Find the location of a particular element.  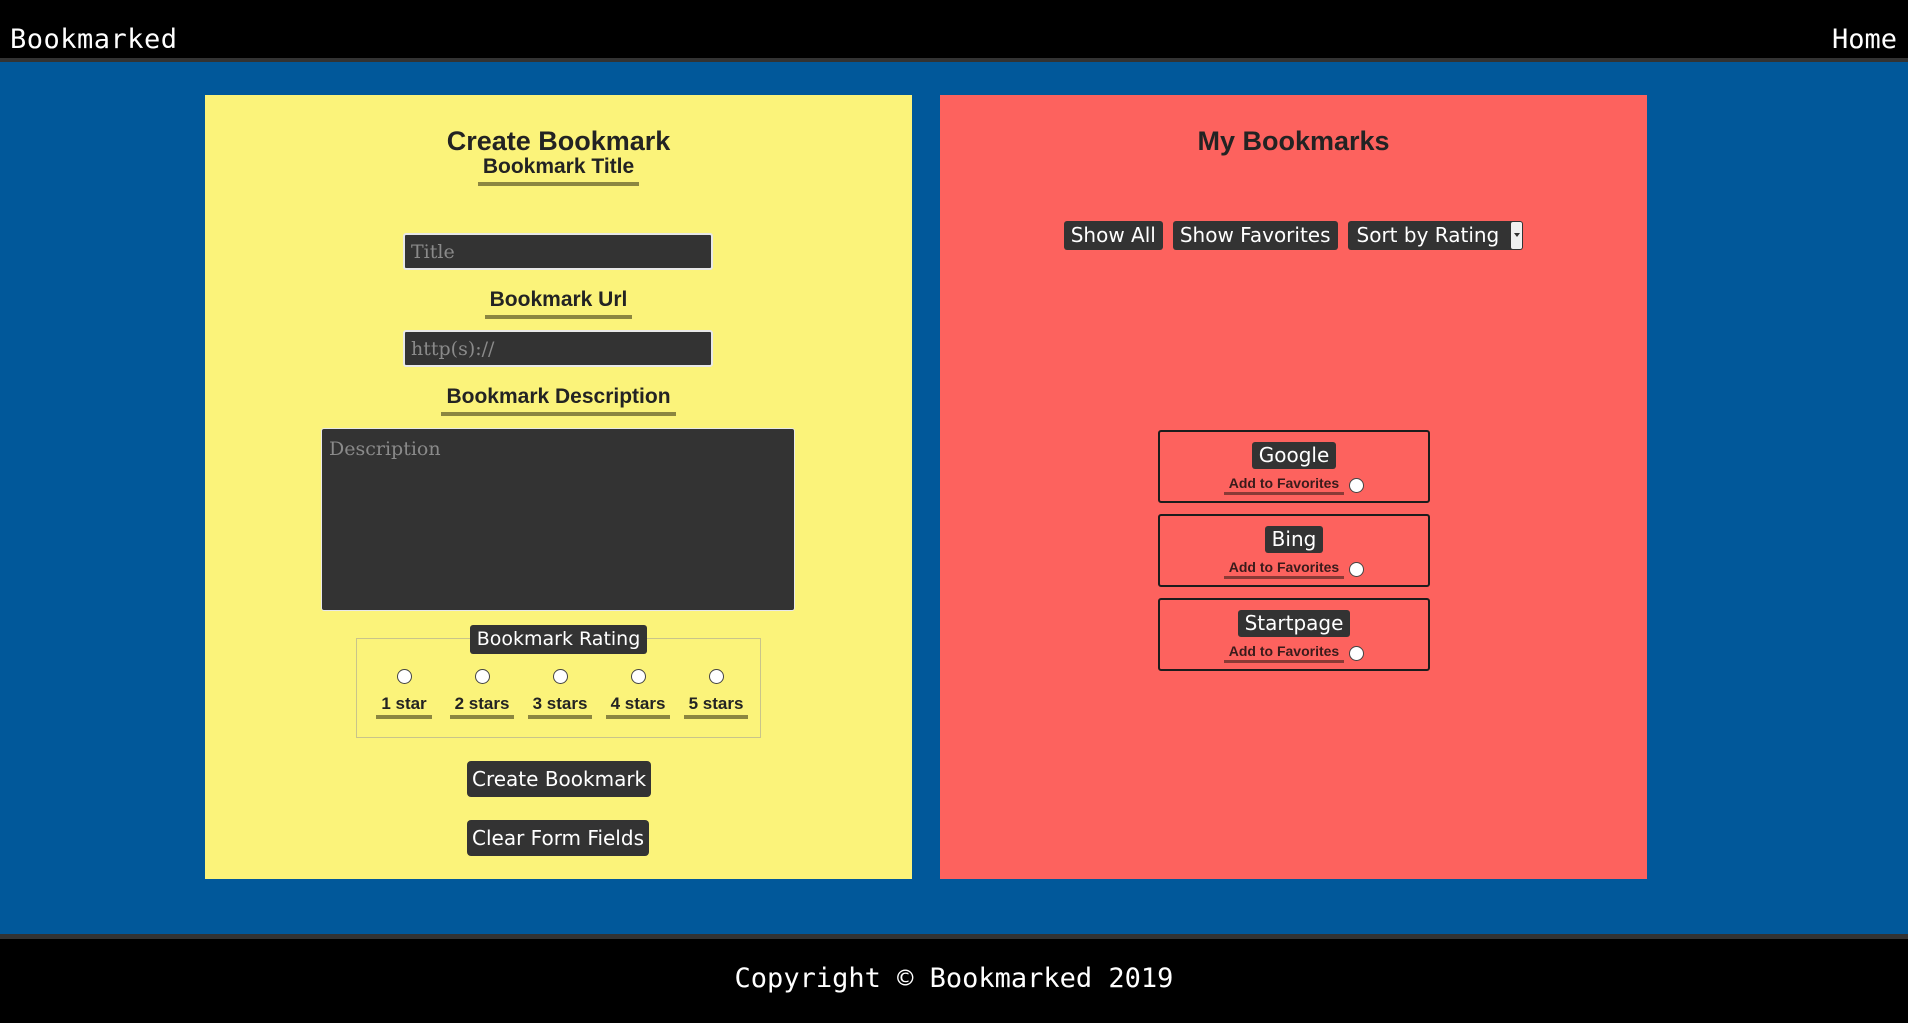

filter-controls: Show All Show Favorites Sort by Rating is located at coordinates (1293, 235).